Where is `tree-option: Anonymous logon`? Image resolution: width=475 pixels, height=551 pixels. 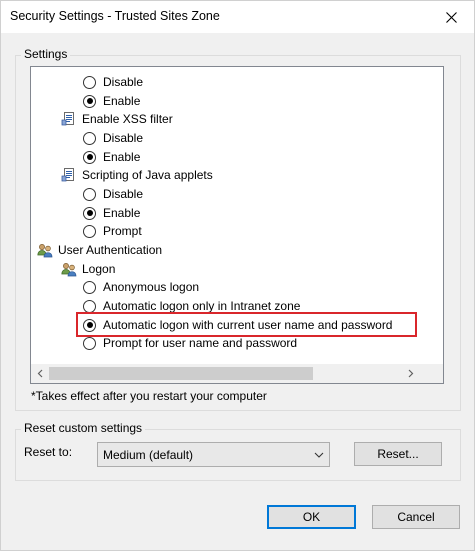
tree-option: Anonymous logon is located at coordinates (141, 287).